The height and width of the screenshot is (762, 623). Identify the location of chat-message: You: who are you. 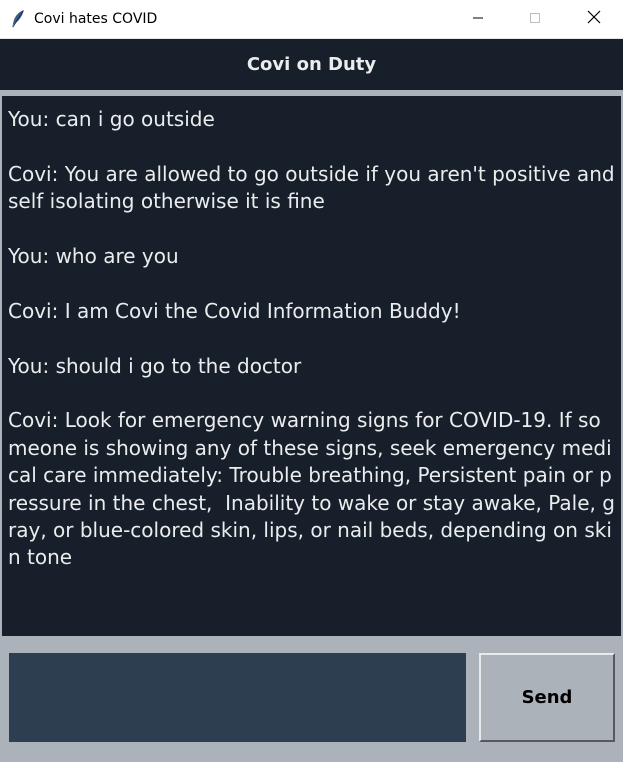
(93, 256).